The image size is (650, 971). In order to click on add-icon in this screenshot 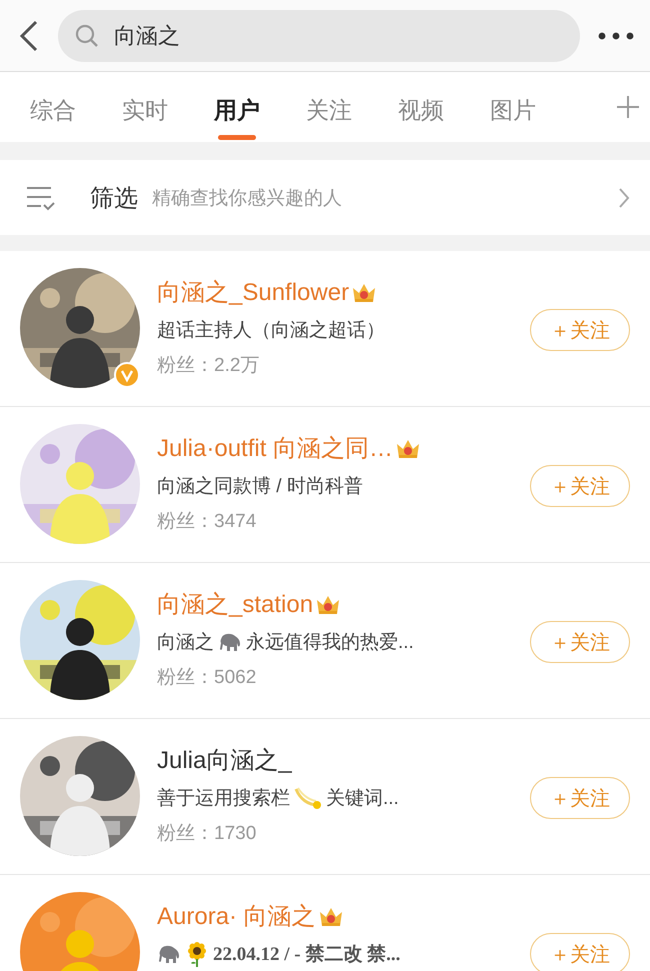, I will do `click(628, 107)`.